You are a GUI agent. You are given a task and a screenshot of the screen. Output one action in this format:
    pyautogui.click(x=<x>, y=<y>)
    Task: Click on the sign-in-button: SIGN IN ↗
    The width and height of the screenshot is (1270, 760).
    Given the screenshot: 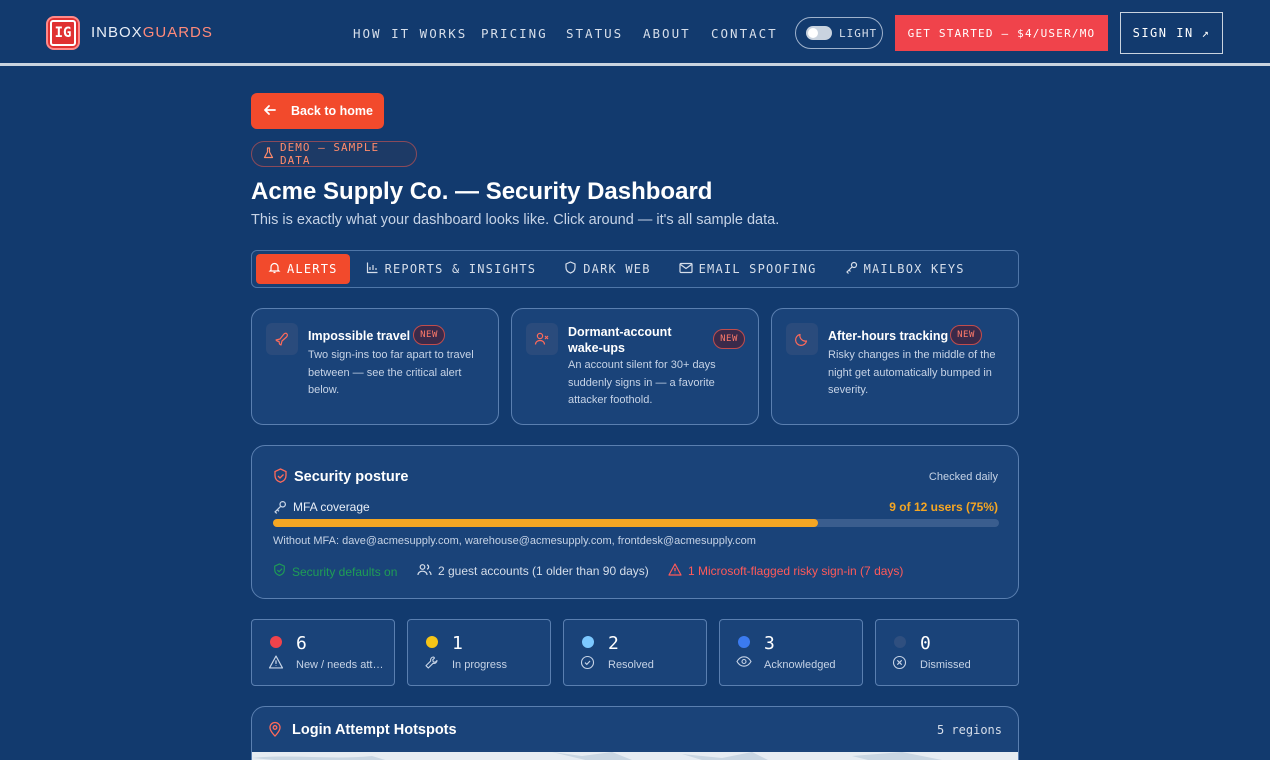 What is the action you would take?
    pyautogui.click(x=1171, y=33)
    